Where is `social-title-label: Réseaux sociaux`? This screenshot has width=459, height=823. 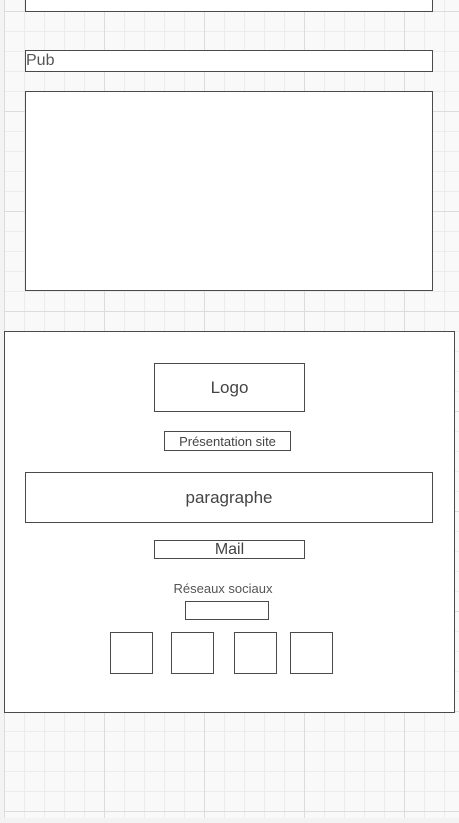
social-title-label: Réseaux sociaux is located at coordinates (223, 588).